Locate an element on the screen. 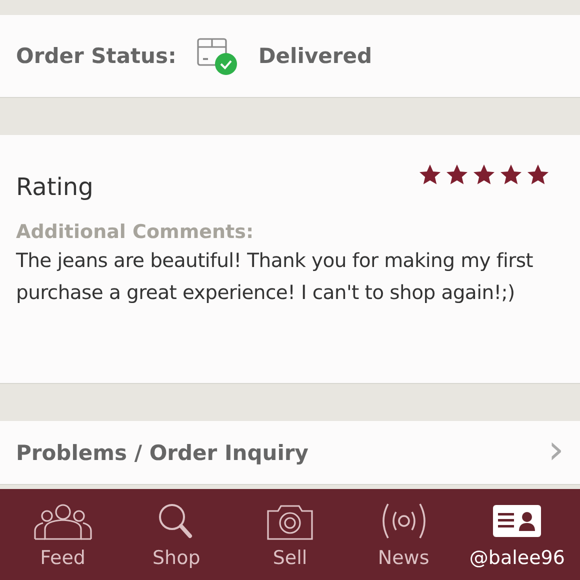 The width and height of the screenshot is (580, 580). order-status-label: Order Status: is located at coordinates (96, 56).